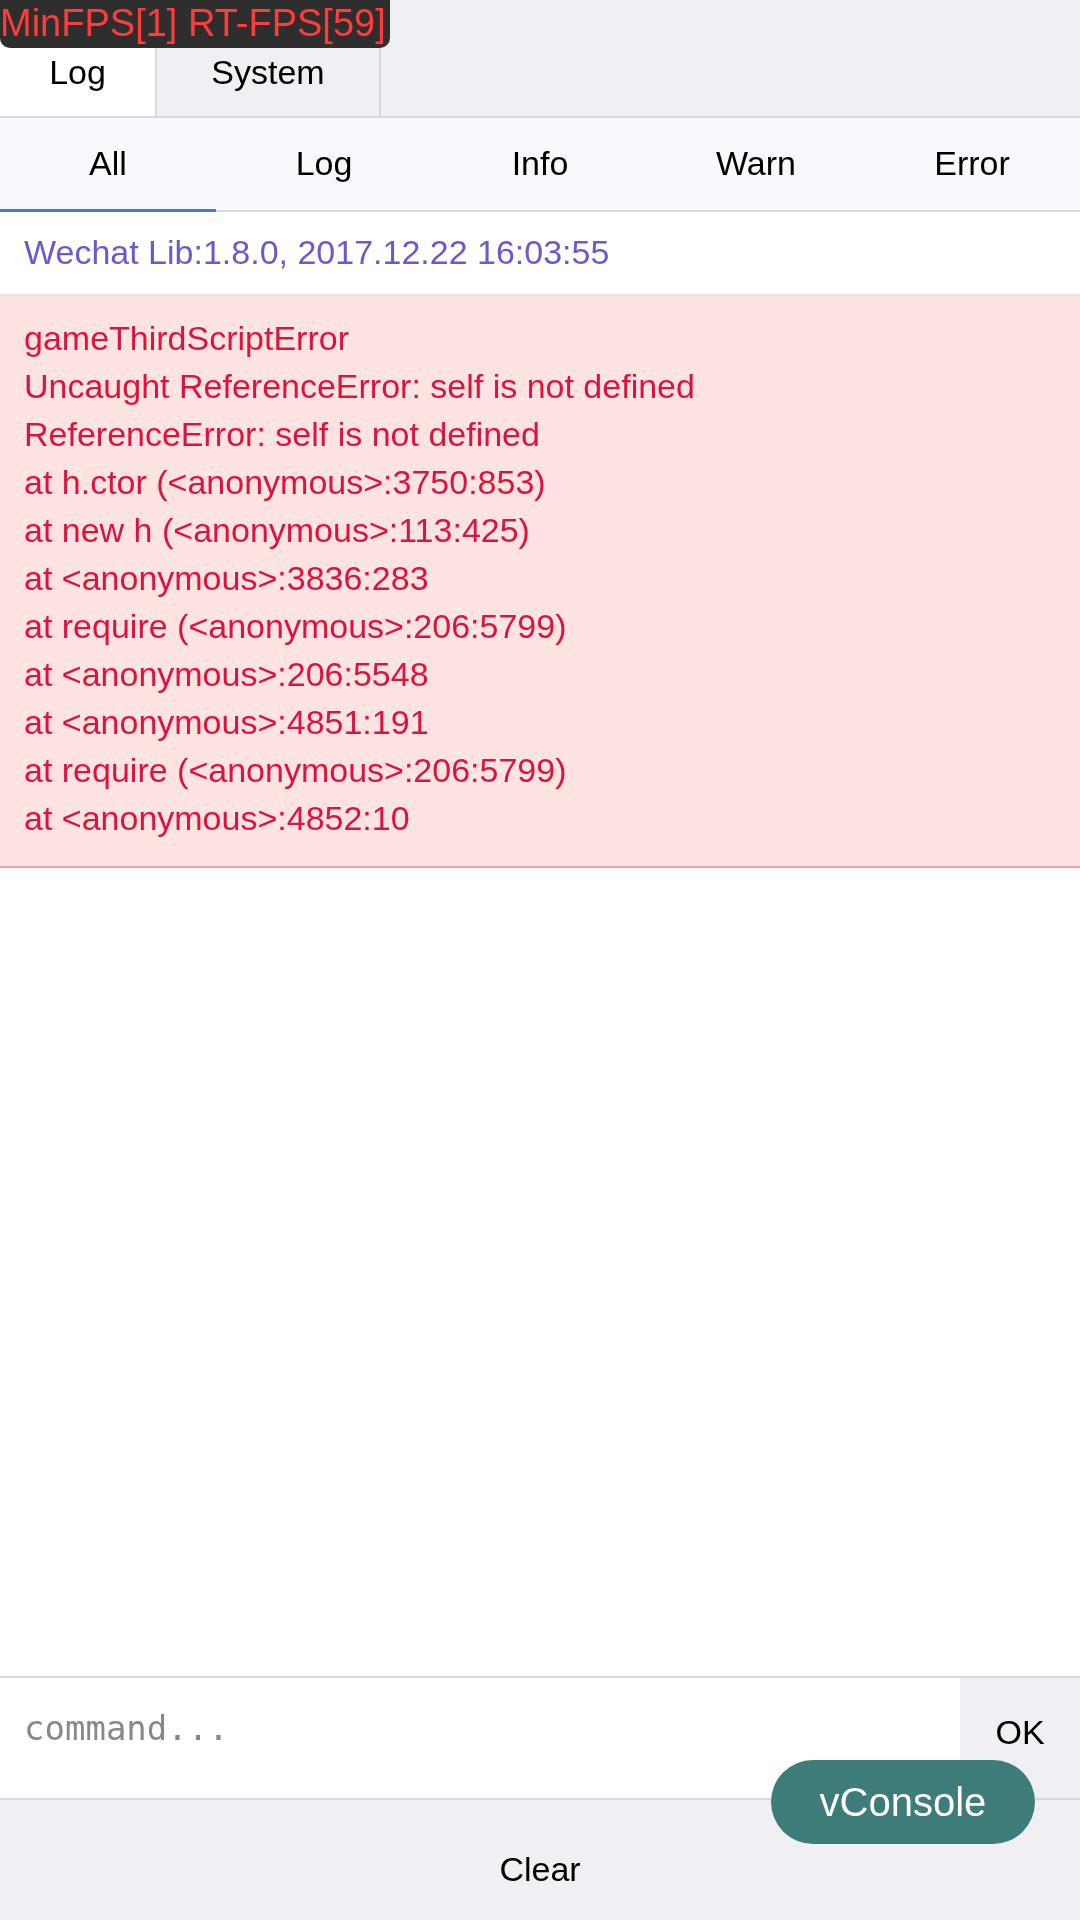  What do you see at coordinates (217, 818) in the screenshot?
I see `log-line: at <anonymous>:4852:10` at bounding box center [217, 818].